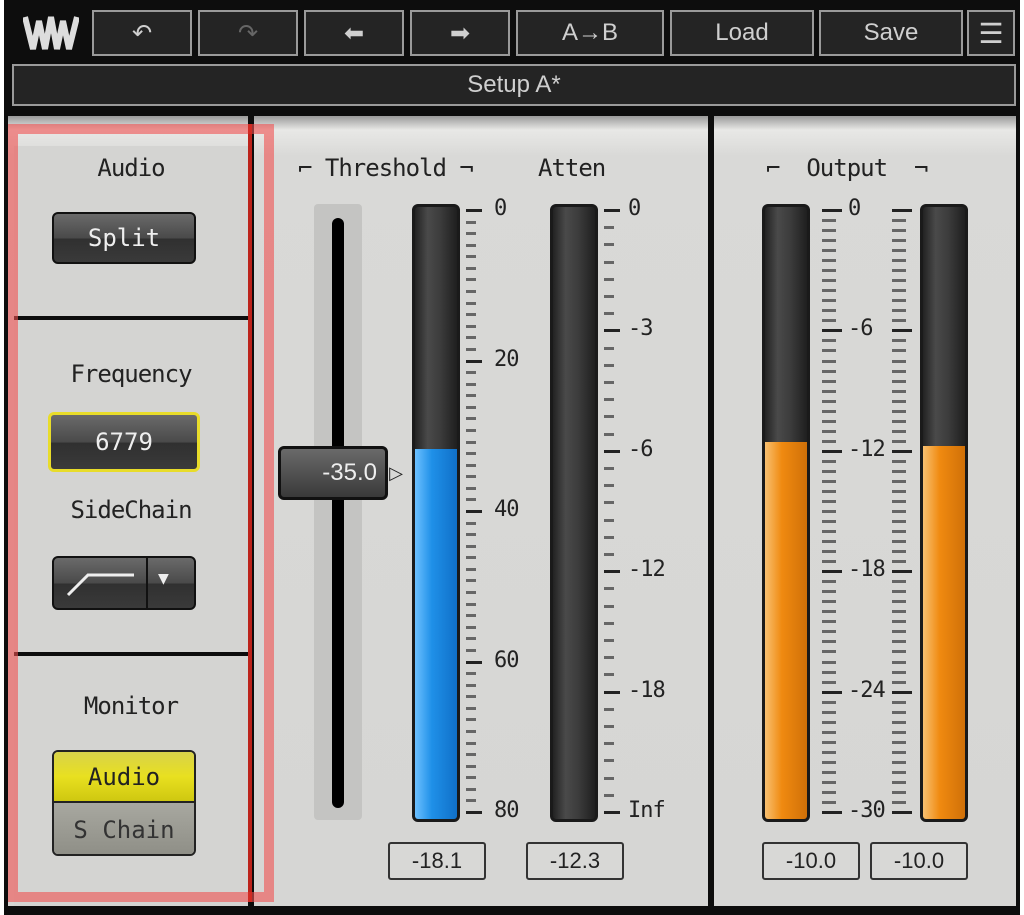  I want to click on arrow-left-icon: ⬅, so click(354, 33).